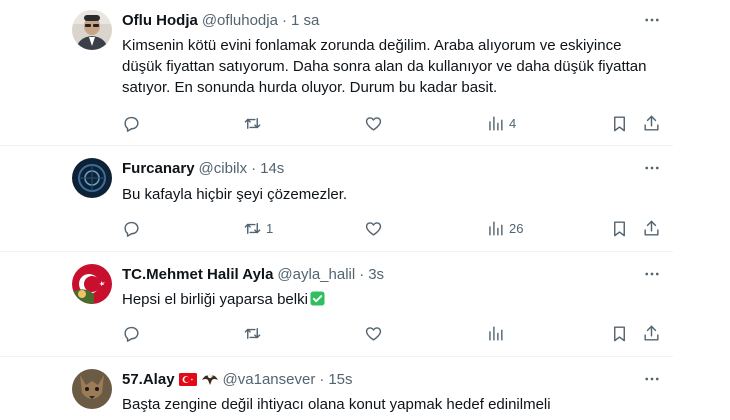 The height and width of the screenshot is (420, 730). What do you see at coordinates (516, 228) in the screenshot?
I see `views-count: 26` at bounding box center [516, 228].